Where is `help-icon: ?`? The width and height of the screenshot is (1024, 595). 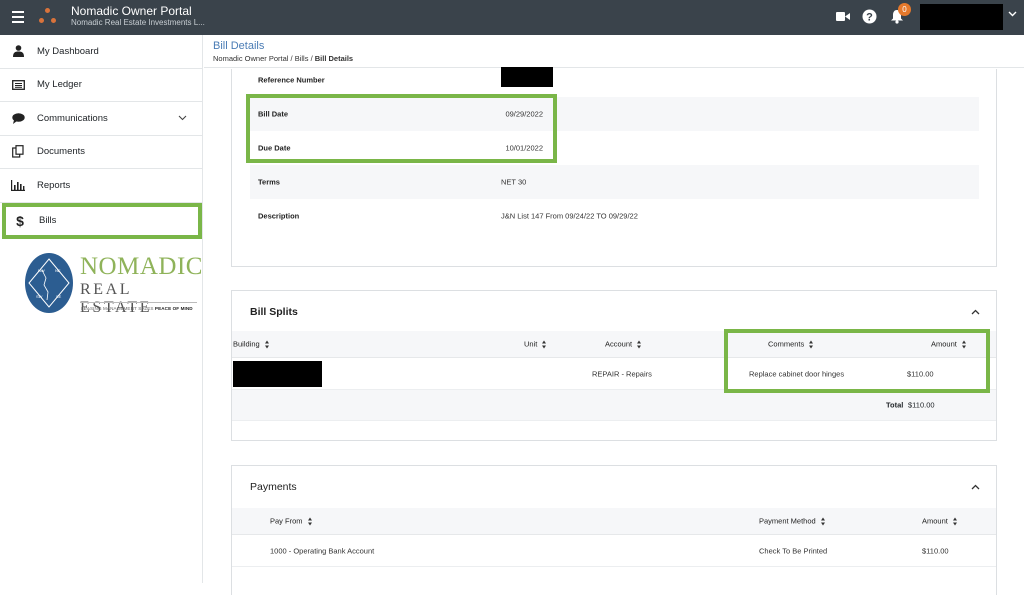 help-icon: ? is located at coordinates (869, 16).